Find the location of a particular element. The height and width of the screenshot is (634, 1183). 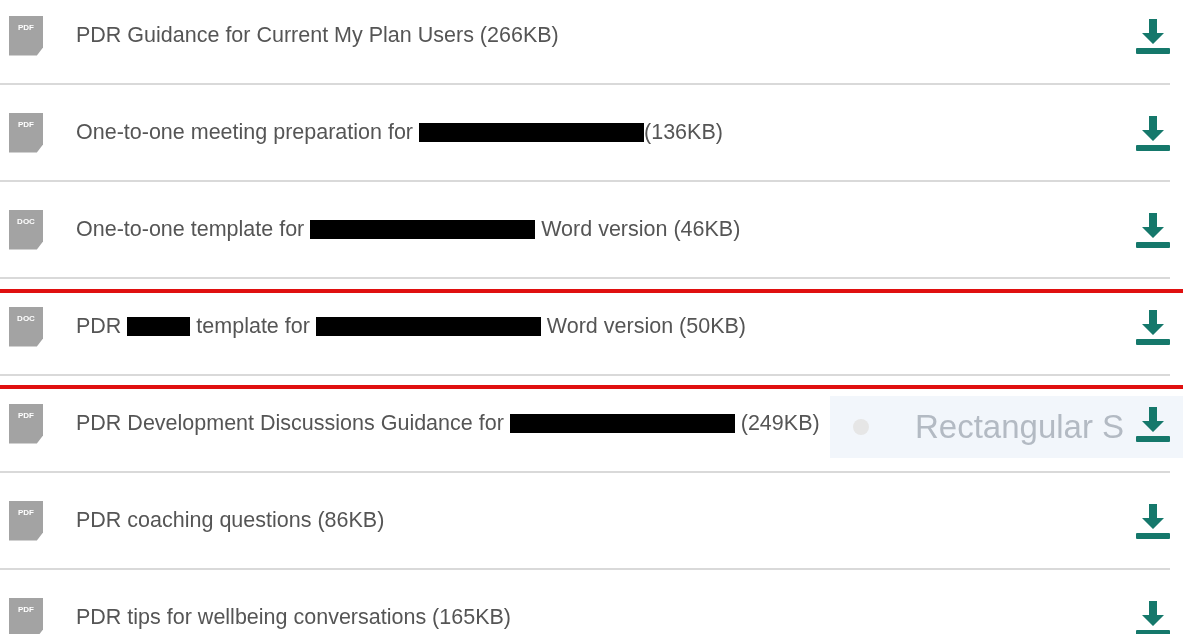

redaction-bar is located at coordinates (159, 326).